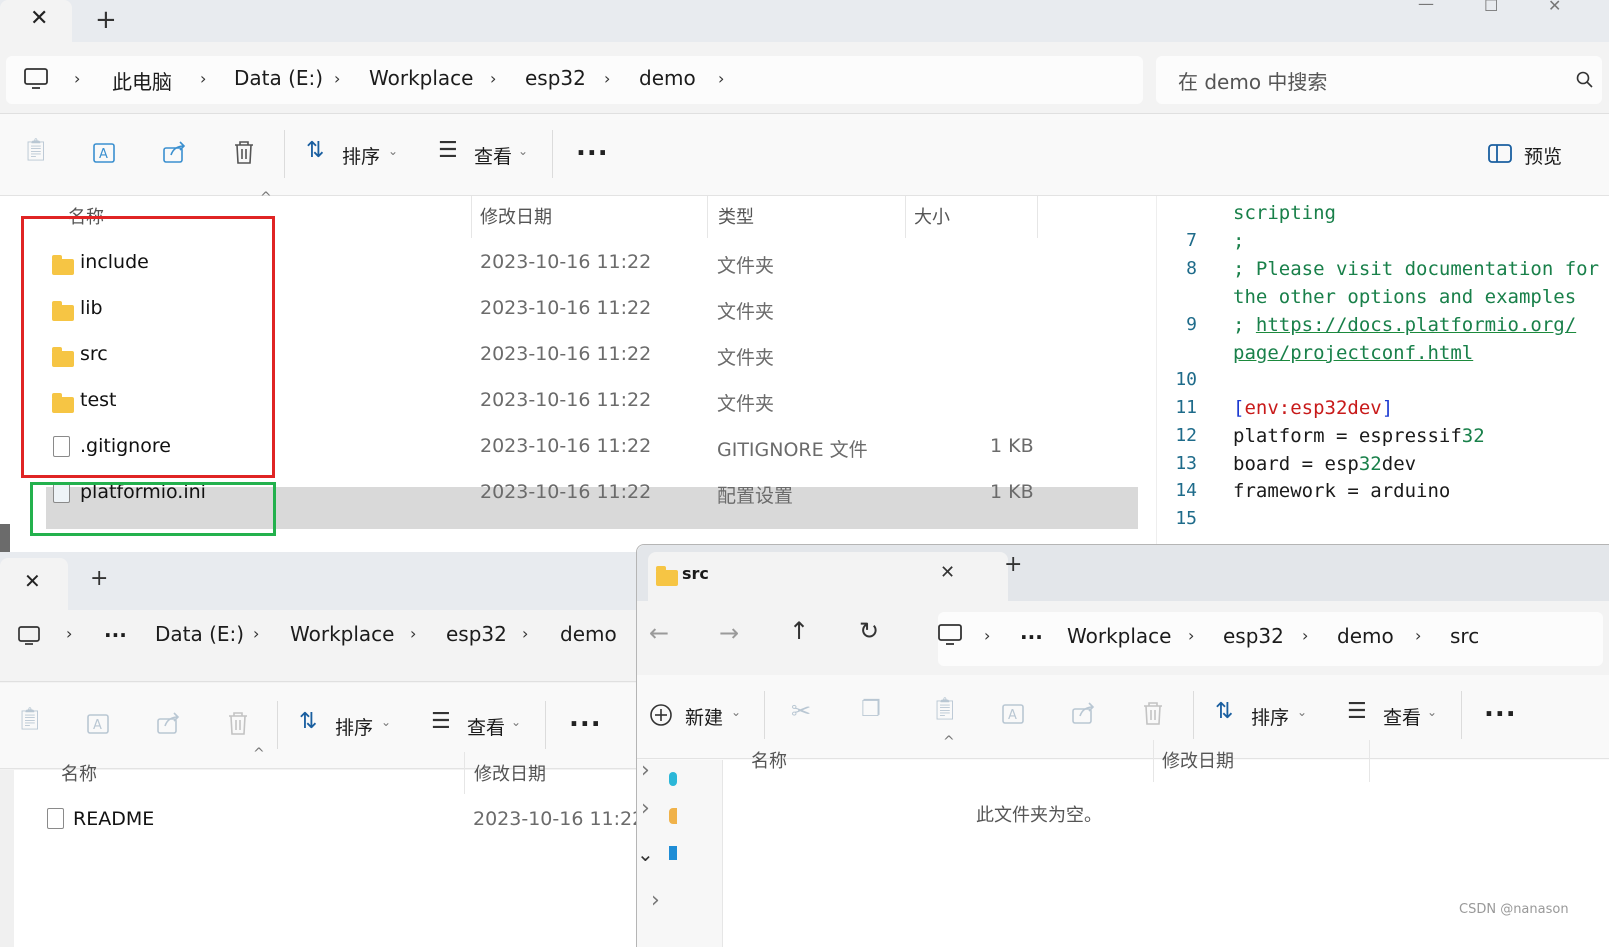 This screenshot has height=947, width=1609. Describe the element at coordinates (659, 633) in the screenshot. I see `back-arrow-icon: ←` at that location.